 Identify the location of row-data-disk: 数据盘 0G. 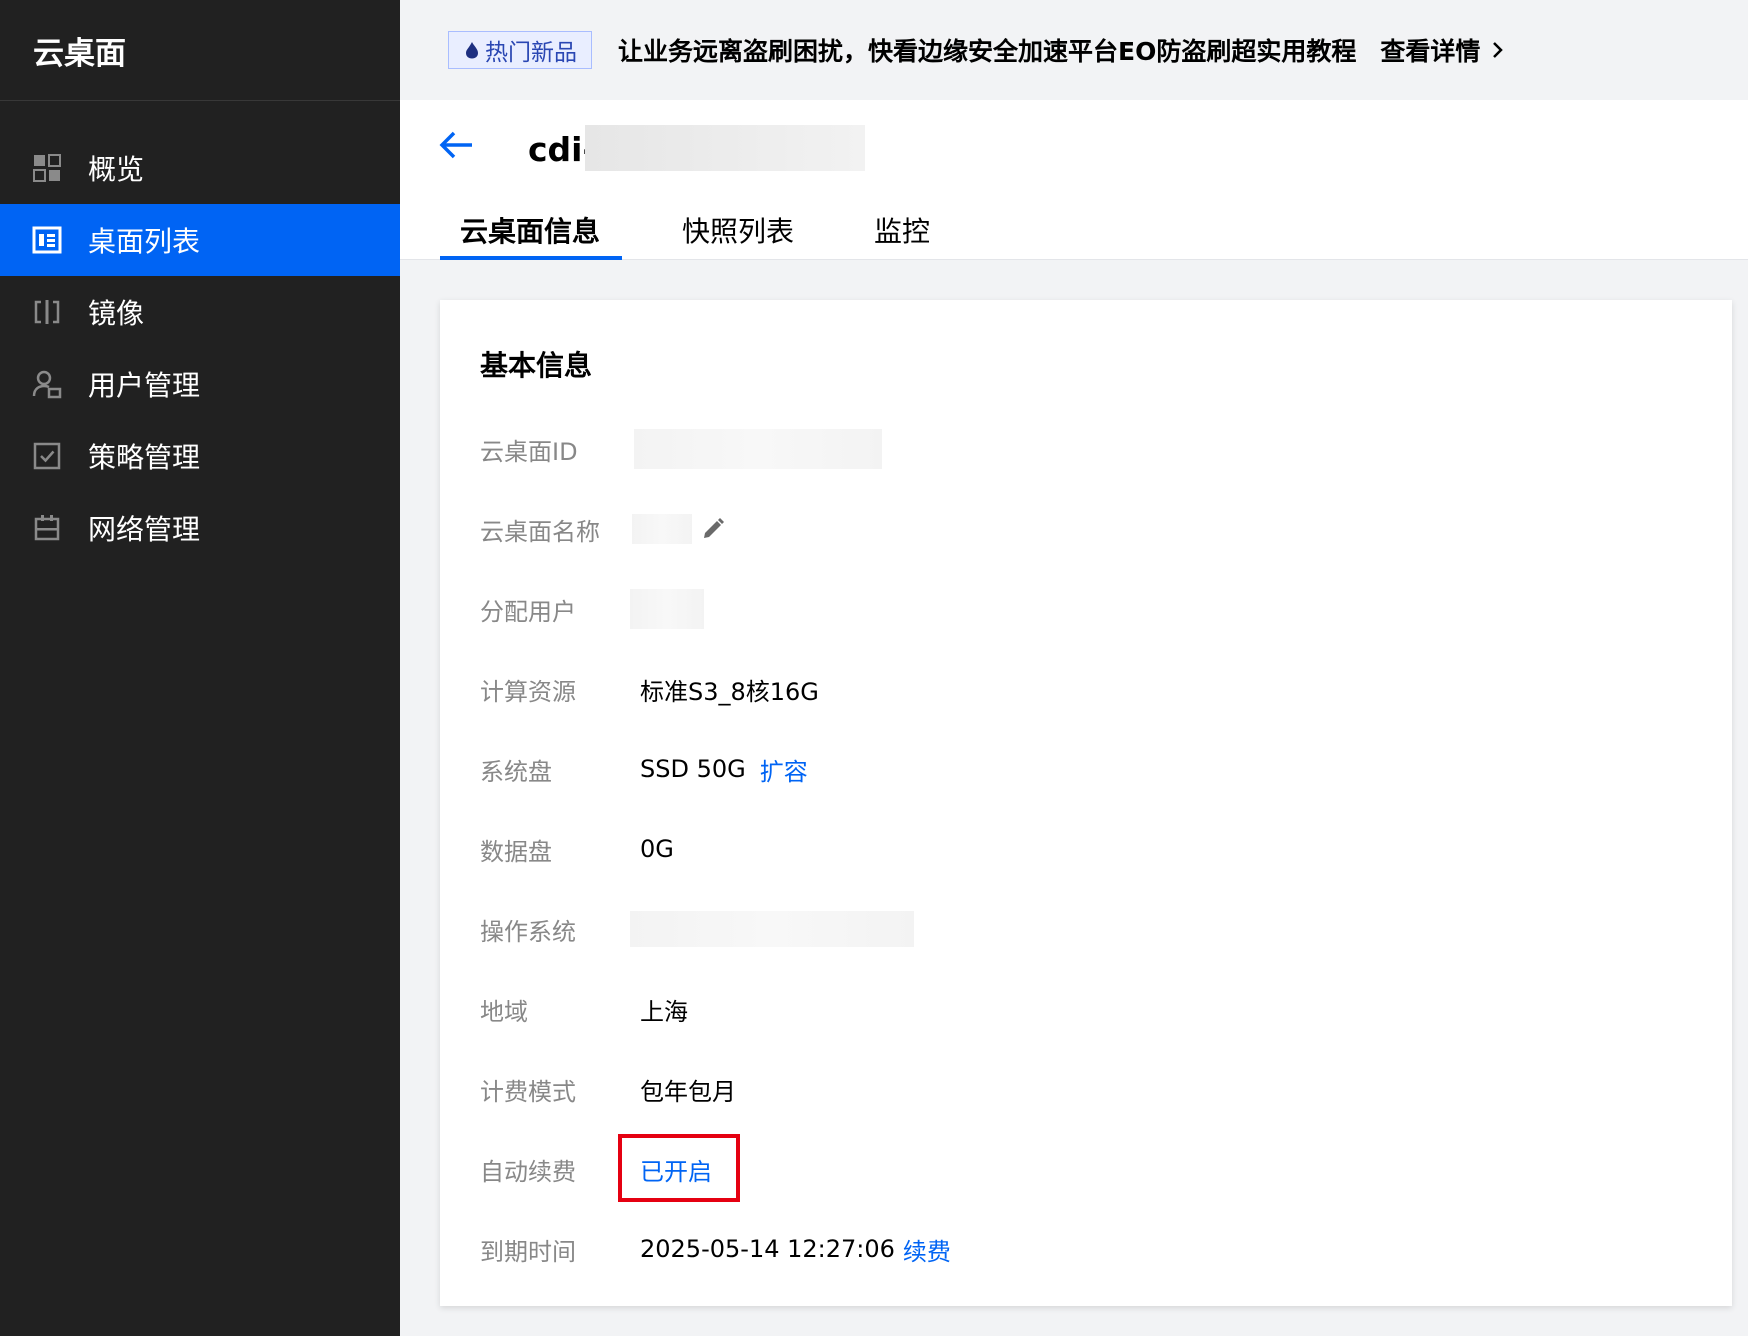
(577, 849).